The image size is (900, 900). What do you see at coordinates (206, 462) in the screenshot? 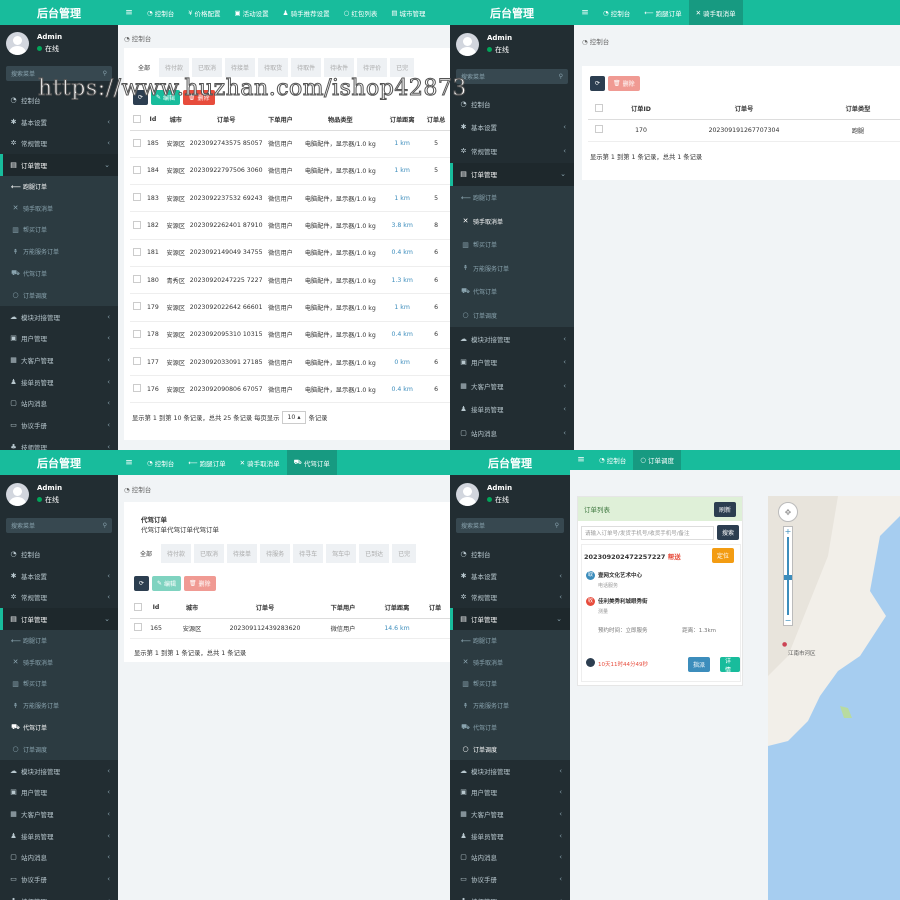
I see `tab-errand: ⟵ 跑腿订单` at bounding box center [206, 462].